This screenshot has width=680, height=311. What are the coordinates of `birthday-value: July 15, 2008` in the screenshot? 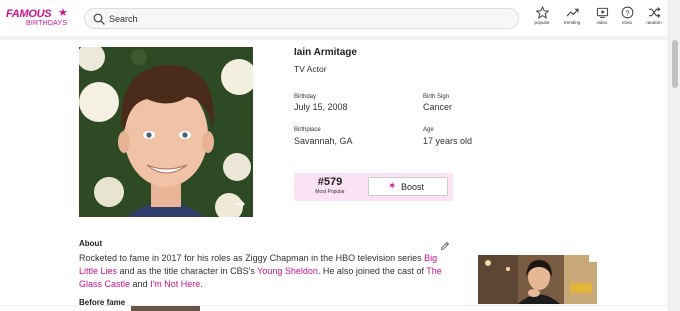 It's located at (321, 107).